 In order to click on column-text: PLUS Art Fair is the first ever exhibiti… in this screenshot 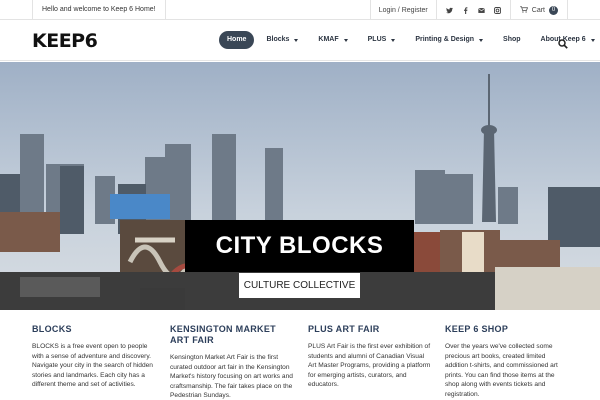, I will do `click(369, 366)`.